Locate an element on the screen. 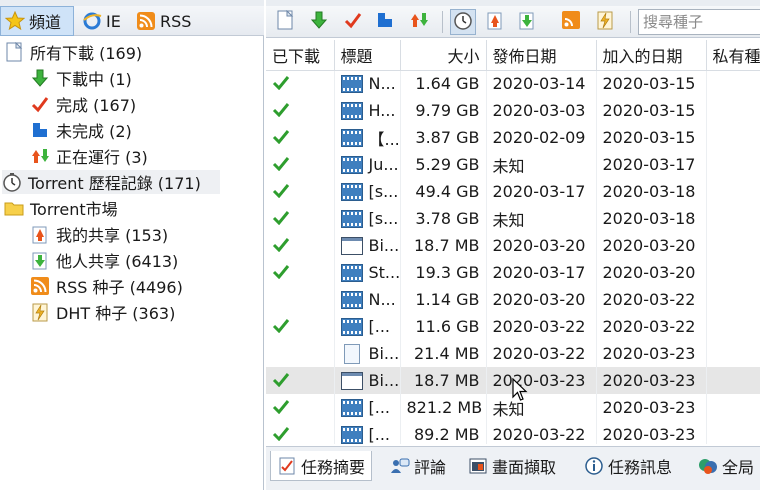  tree-item-downloading: 下載中 (1) is located at coordinates (81, 78).